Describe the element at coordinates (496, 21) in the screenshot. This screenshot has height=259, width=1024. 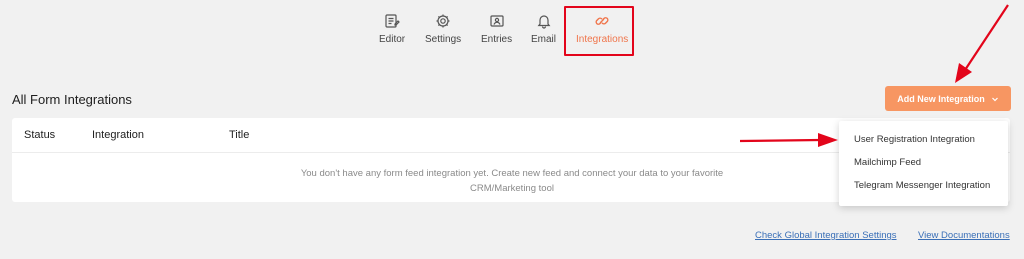
I see `entries-icon` at that location.